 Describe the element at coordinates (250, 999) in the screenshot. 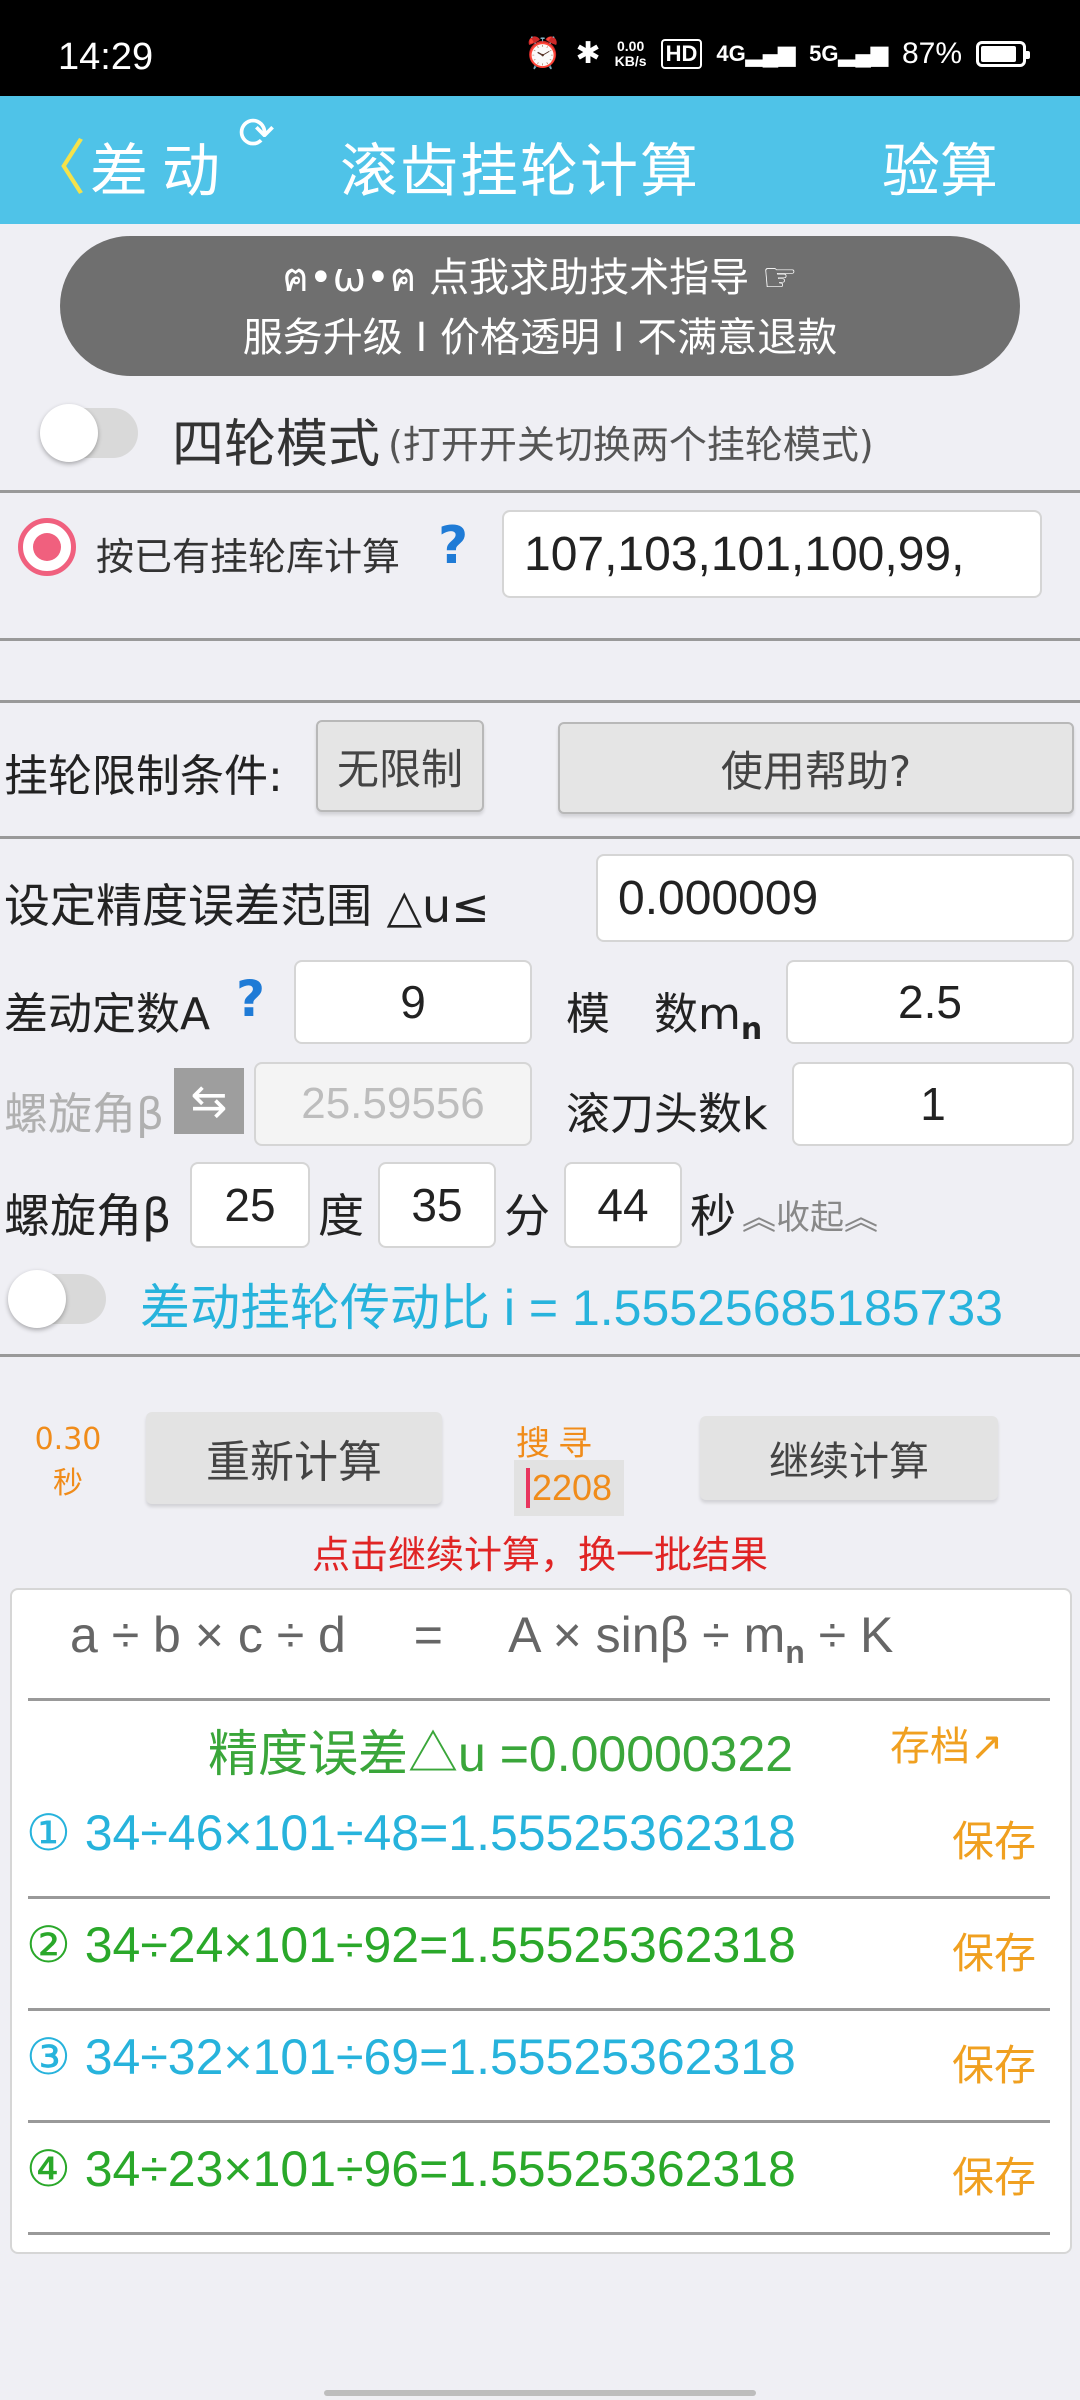

I see `diff-const-help-icon: ?` at that location.